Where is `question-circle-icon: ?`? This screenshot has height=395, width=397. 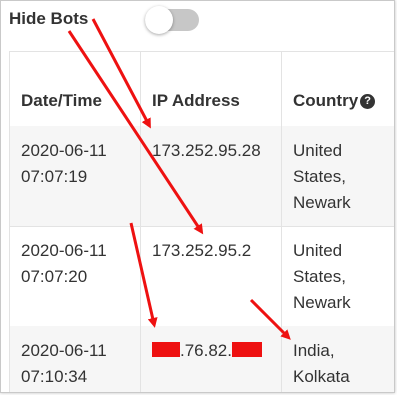 question-circle-icon: ? is located at coordinates (368, 101).